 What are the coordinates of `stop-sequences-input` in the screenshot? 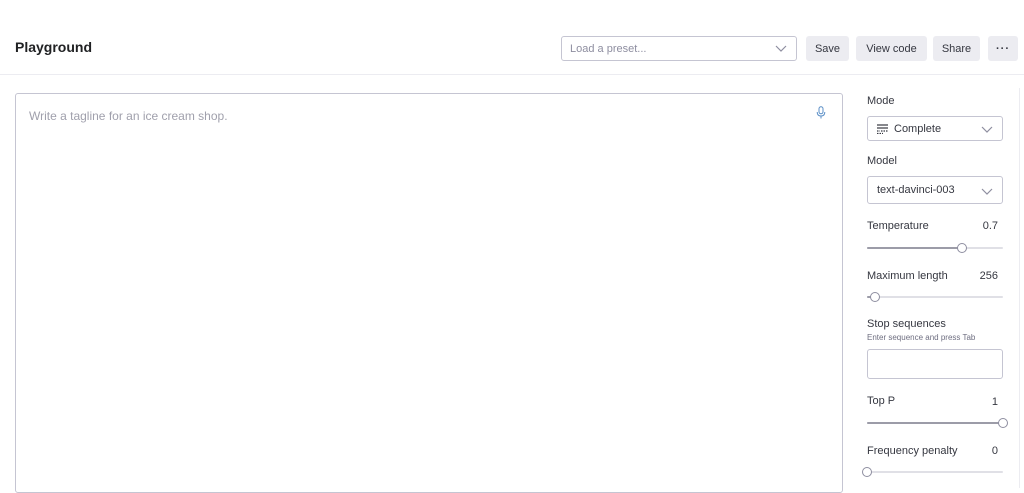 It's located at (935, 364).